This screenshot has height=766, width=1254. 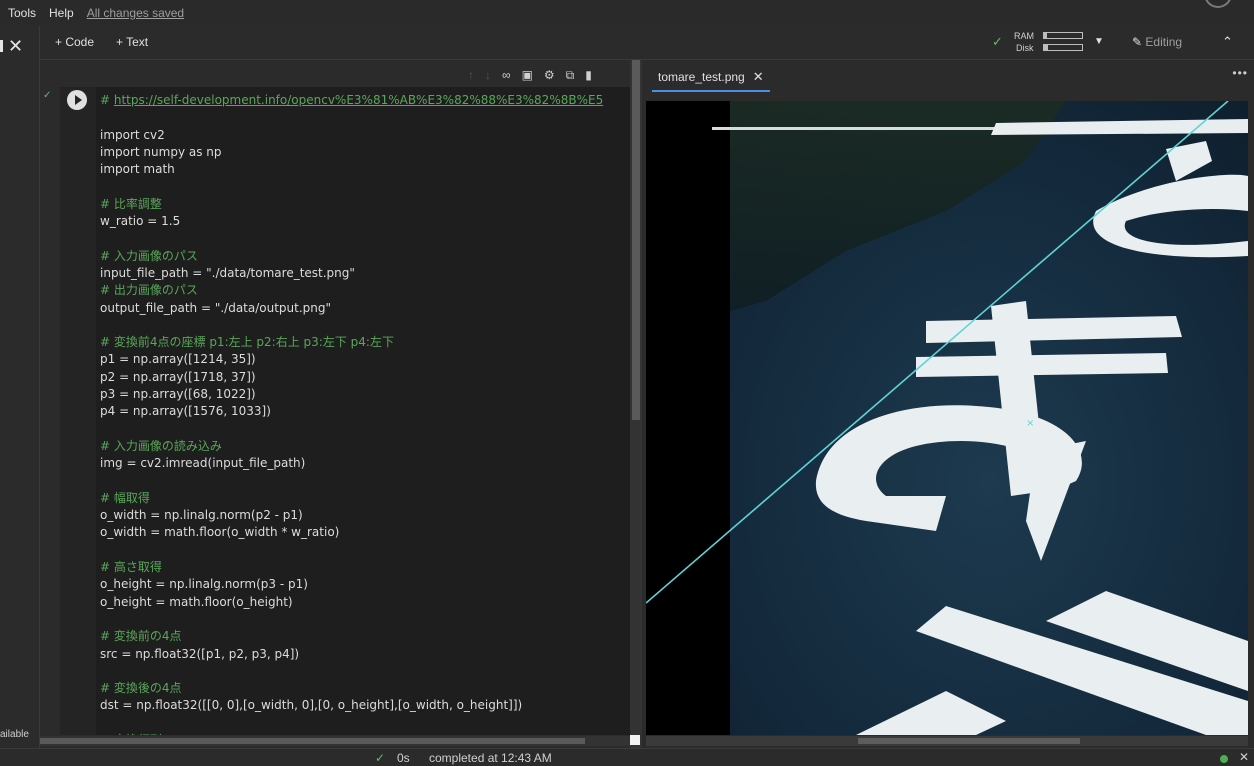 What do you see at coordinates (1218, 4) in the screenshot?
I see `avatar` at bounding box center [1218, 4].